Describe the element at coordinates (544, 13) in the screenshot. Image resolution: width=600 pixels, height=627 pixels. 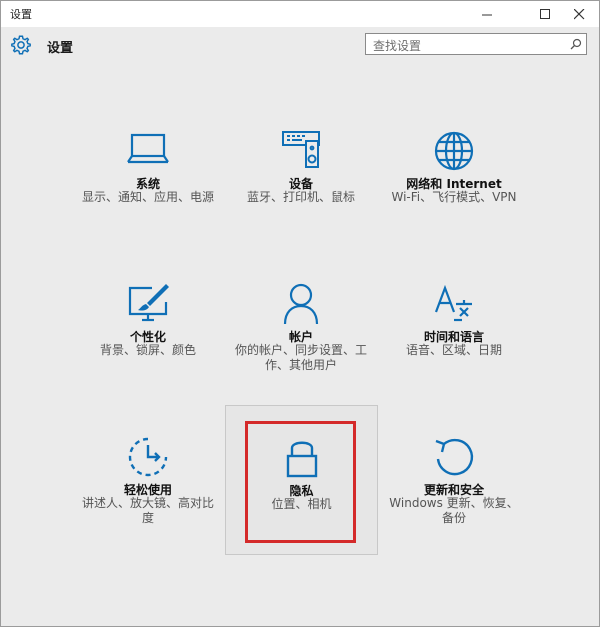
I see `maximize-icon` at that location.